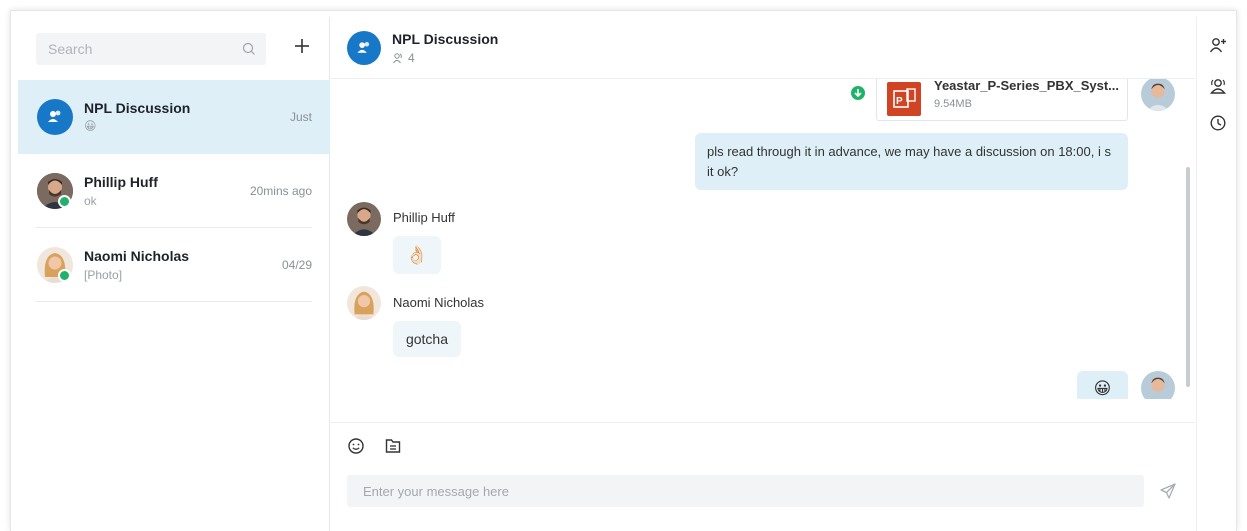 This screenshot has height=531, width=1247. I want to click on download-icon, so click(858, 93).